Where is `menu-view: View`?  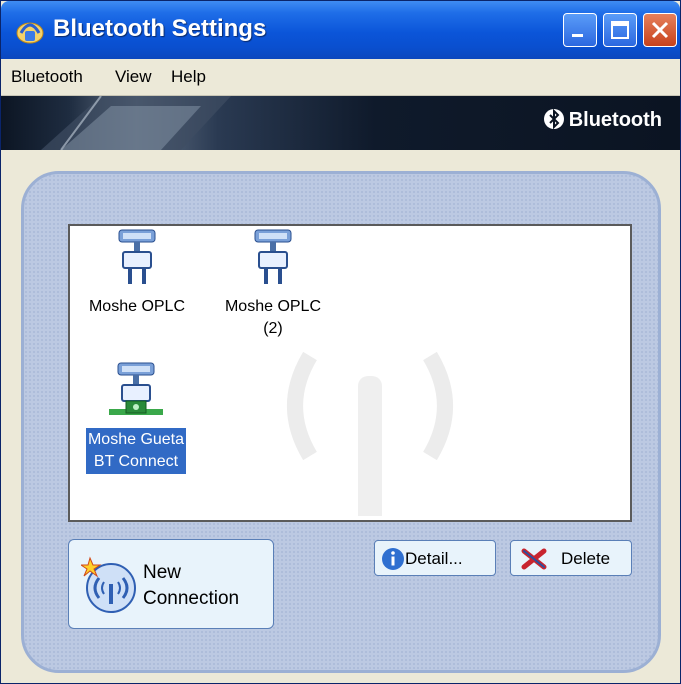 menu-view: View is located at coordinates (133, 77).